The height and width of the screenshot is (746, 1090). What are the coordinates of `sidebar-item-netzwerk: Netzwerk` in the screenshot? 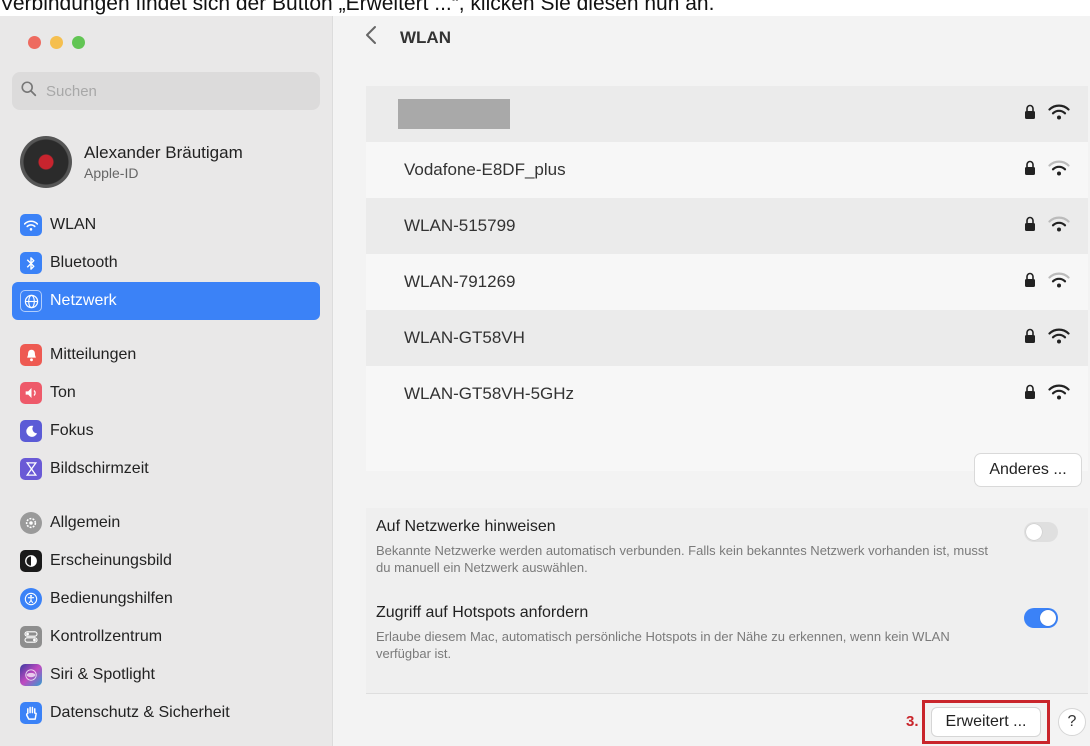 It's located at (166, 301).